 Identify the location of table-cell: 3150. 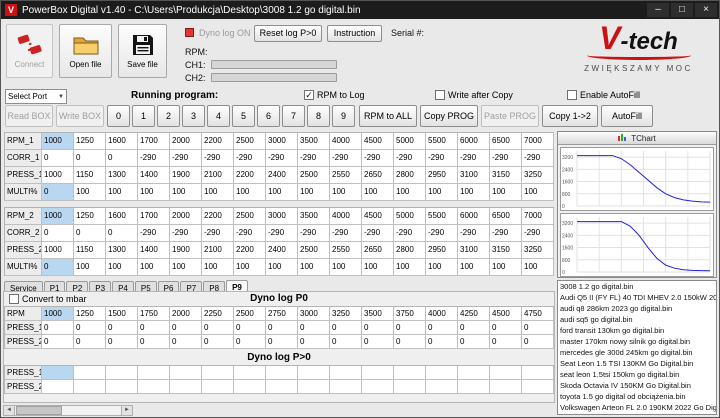
(506, 175).